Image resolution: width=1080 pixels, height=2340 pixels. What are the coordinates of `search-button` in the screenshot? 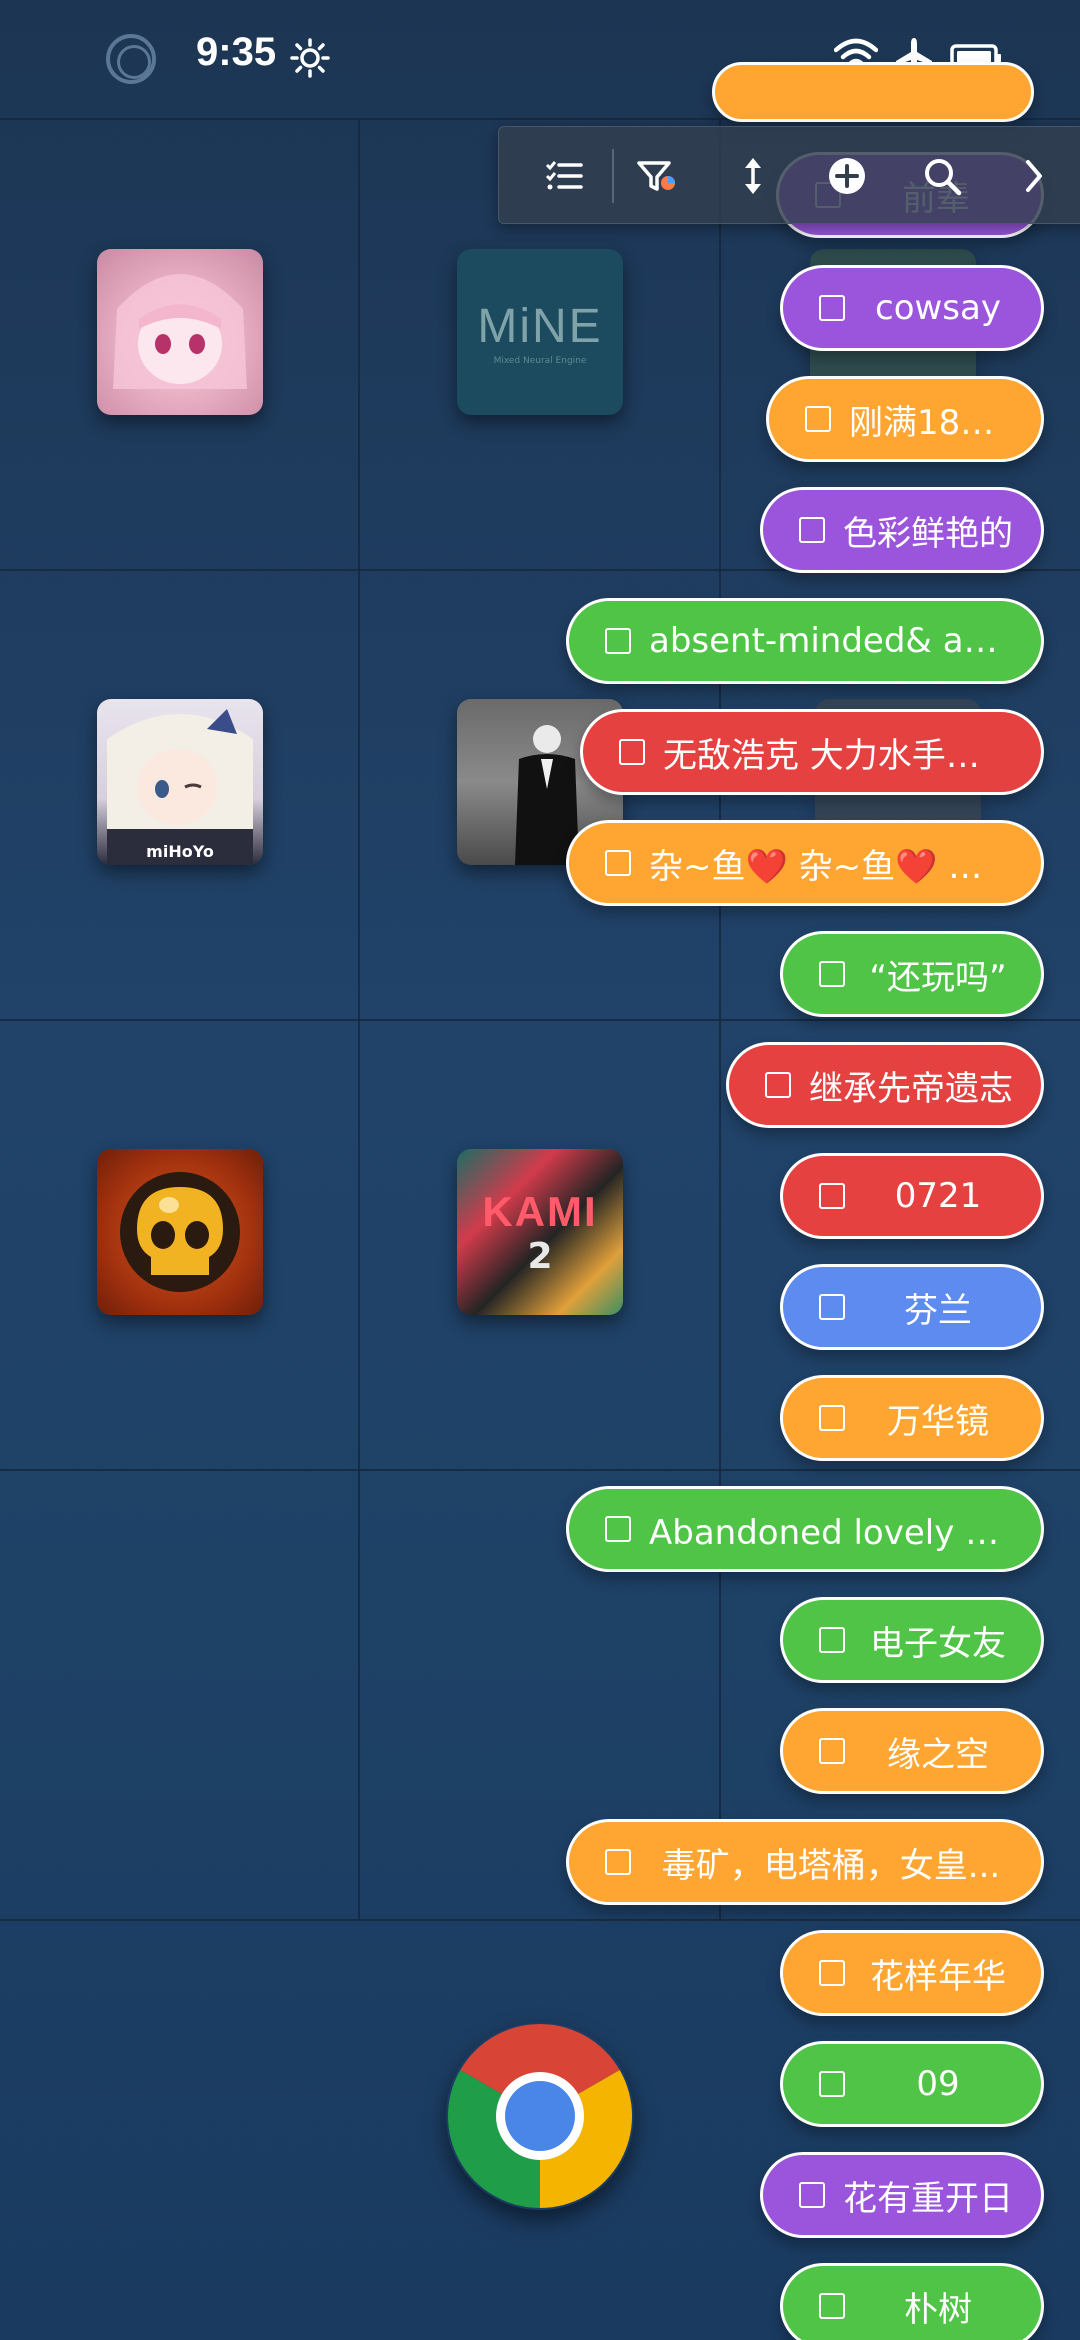 It's located at (942, 176).